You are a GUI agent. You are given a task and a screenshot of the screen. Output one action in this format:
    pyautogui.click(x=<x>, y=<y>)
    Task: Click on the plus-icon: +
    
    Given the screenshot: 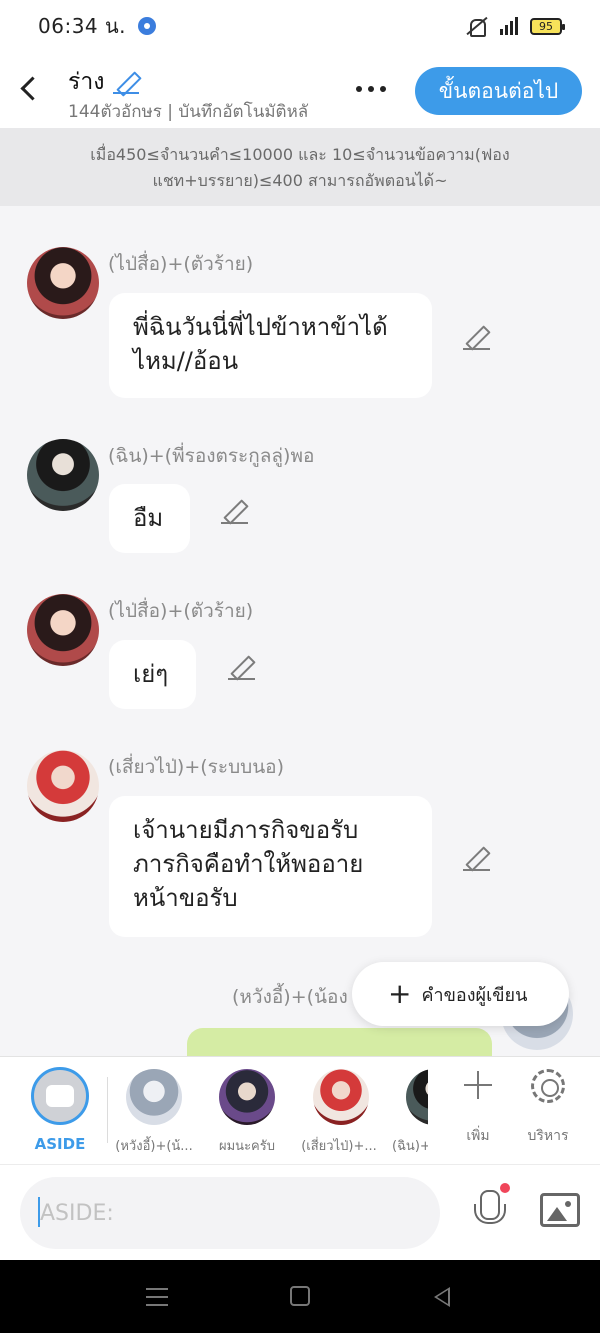 What is the action you would take?
    pyautogui.click(x=400, y=993)
    